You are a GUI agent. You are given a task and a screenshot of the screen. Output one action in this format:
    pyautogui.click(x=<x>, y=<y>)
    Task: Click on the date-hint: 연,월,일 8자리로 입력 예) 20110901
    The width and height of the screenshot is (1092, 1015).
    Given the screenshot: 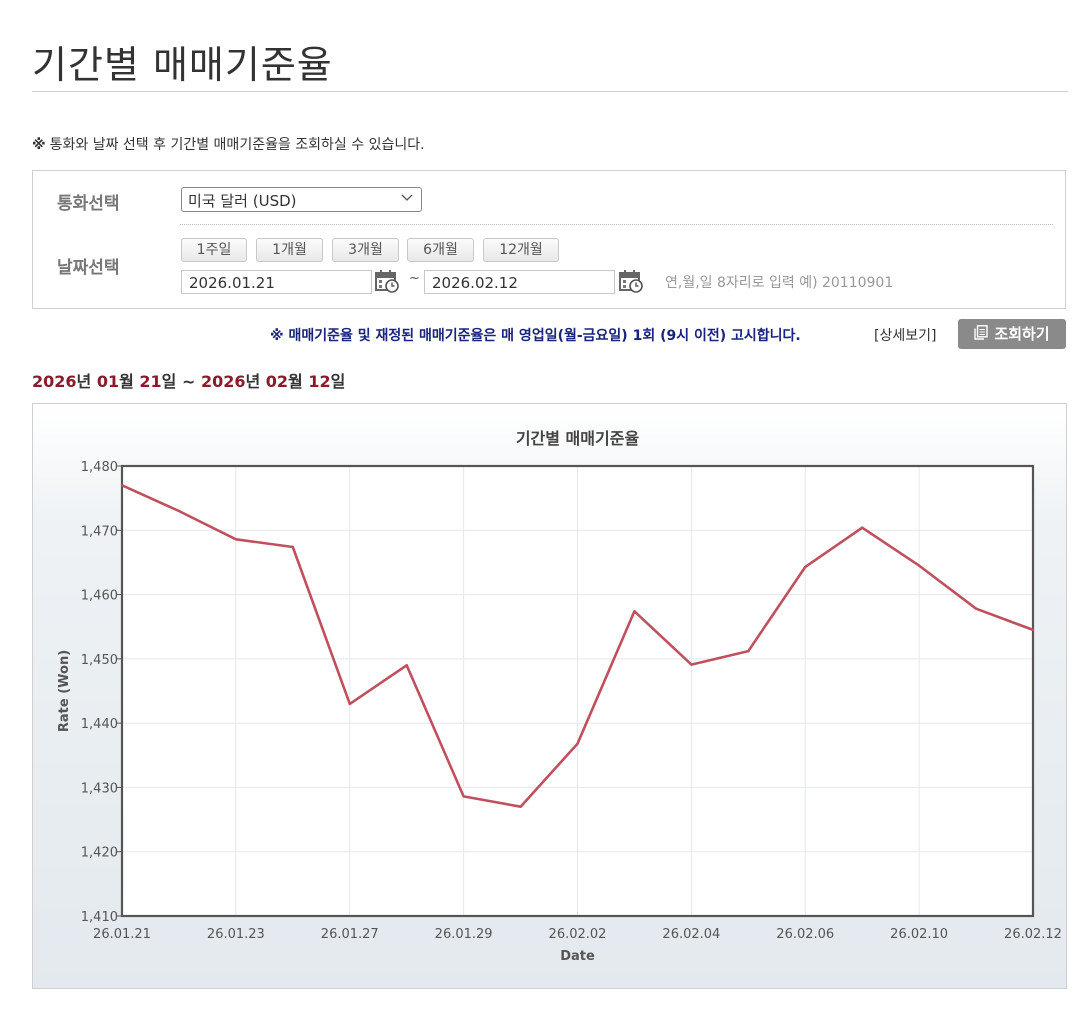 What is the action you would take?
    pyautogui.click(x=779, y=283)
    